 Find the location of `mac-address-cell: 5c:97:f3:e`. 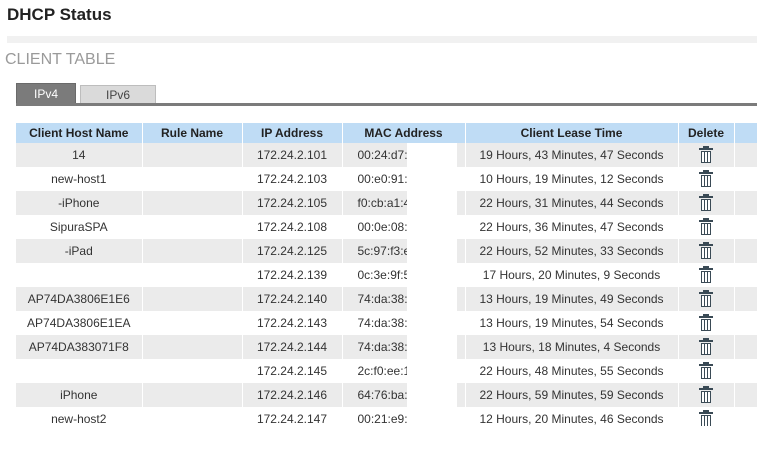

mac-address-cell: 5c:97:f3:e is located at coordinates (404, 251).